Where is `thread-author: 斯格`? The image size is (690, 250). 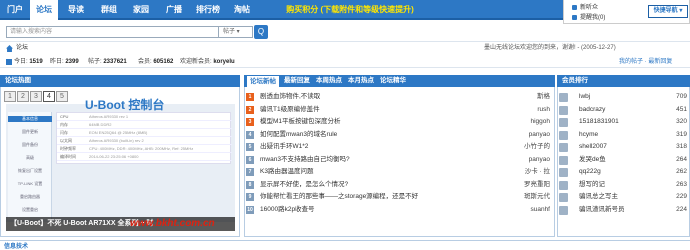
thread-author: 斯格 is located at coordinates (543, 97).